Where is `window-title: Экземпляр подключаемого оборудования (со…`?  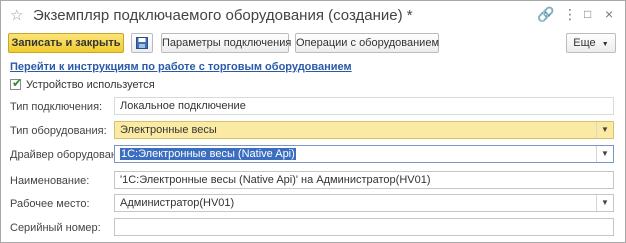
window-title: Экземпляр подключаемого оборудования (со… is located at coordinates (223, 15).